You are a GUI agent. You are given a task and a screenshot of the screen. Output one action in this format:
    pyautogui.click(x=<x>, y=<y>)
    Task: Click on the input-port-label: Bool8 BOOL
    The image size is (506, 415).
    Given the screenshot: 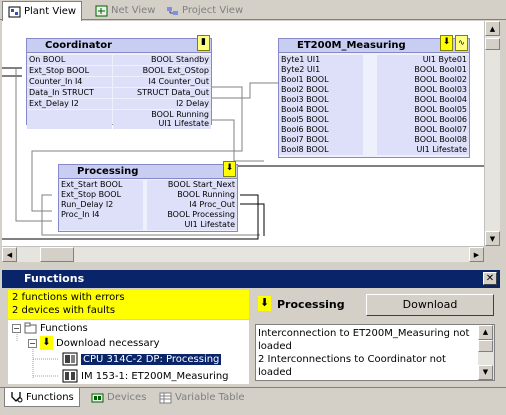 What is the action you would take?
    pyautogui.click(x=321, y=150)
    